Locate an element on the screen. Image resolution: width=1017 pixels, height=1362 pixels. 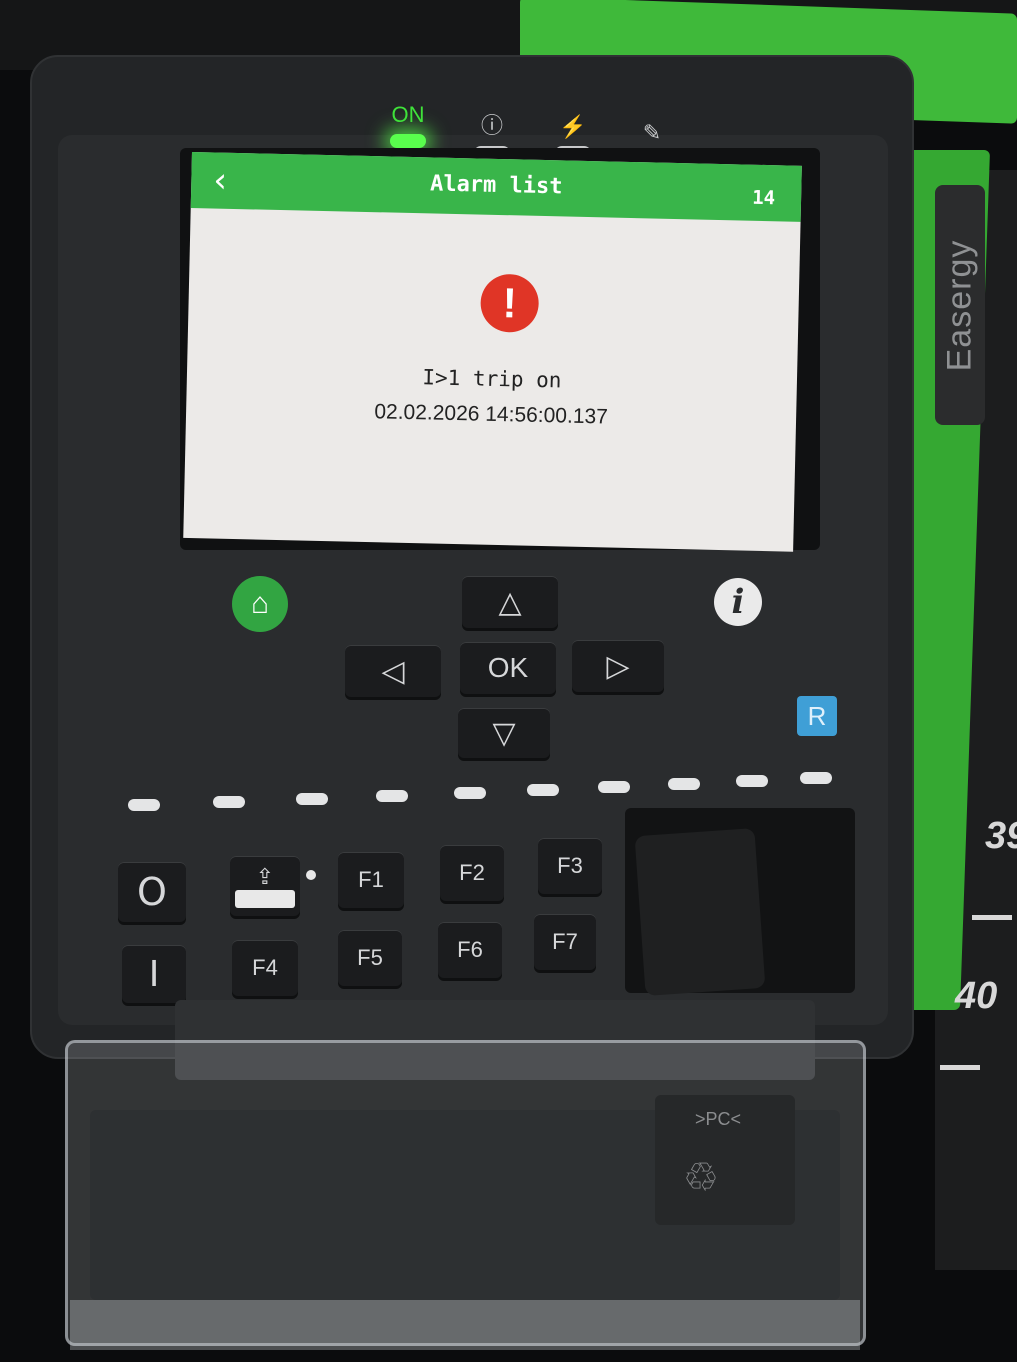
f3-button: F3 is located at coordinates (570, 866).